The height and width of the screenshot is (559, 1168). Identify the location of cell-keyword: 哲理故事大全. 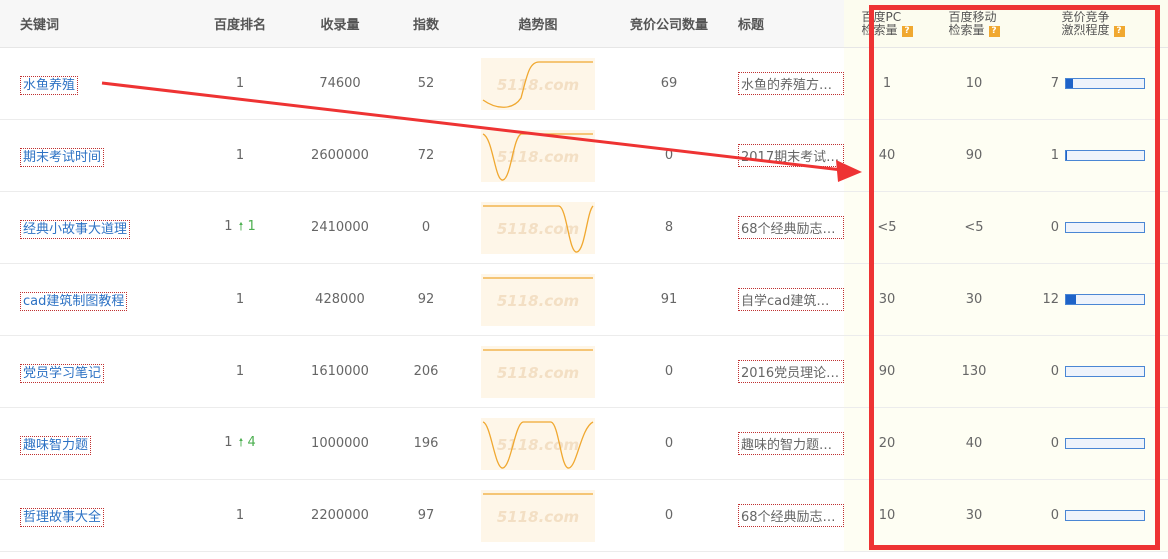
(90, 515).